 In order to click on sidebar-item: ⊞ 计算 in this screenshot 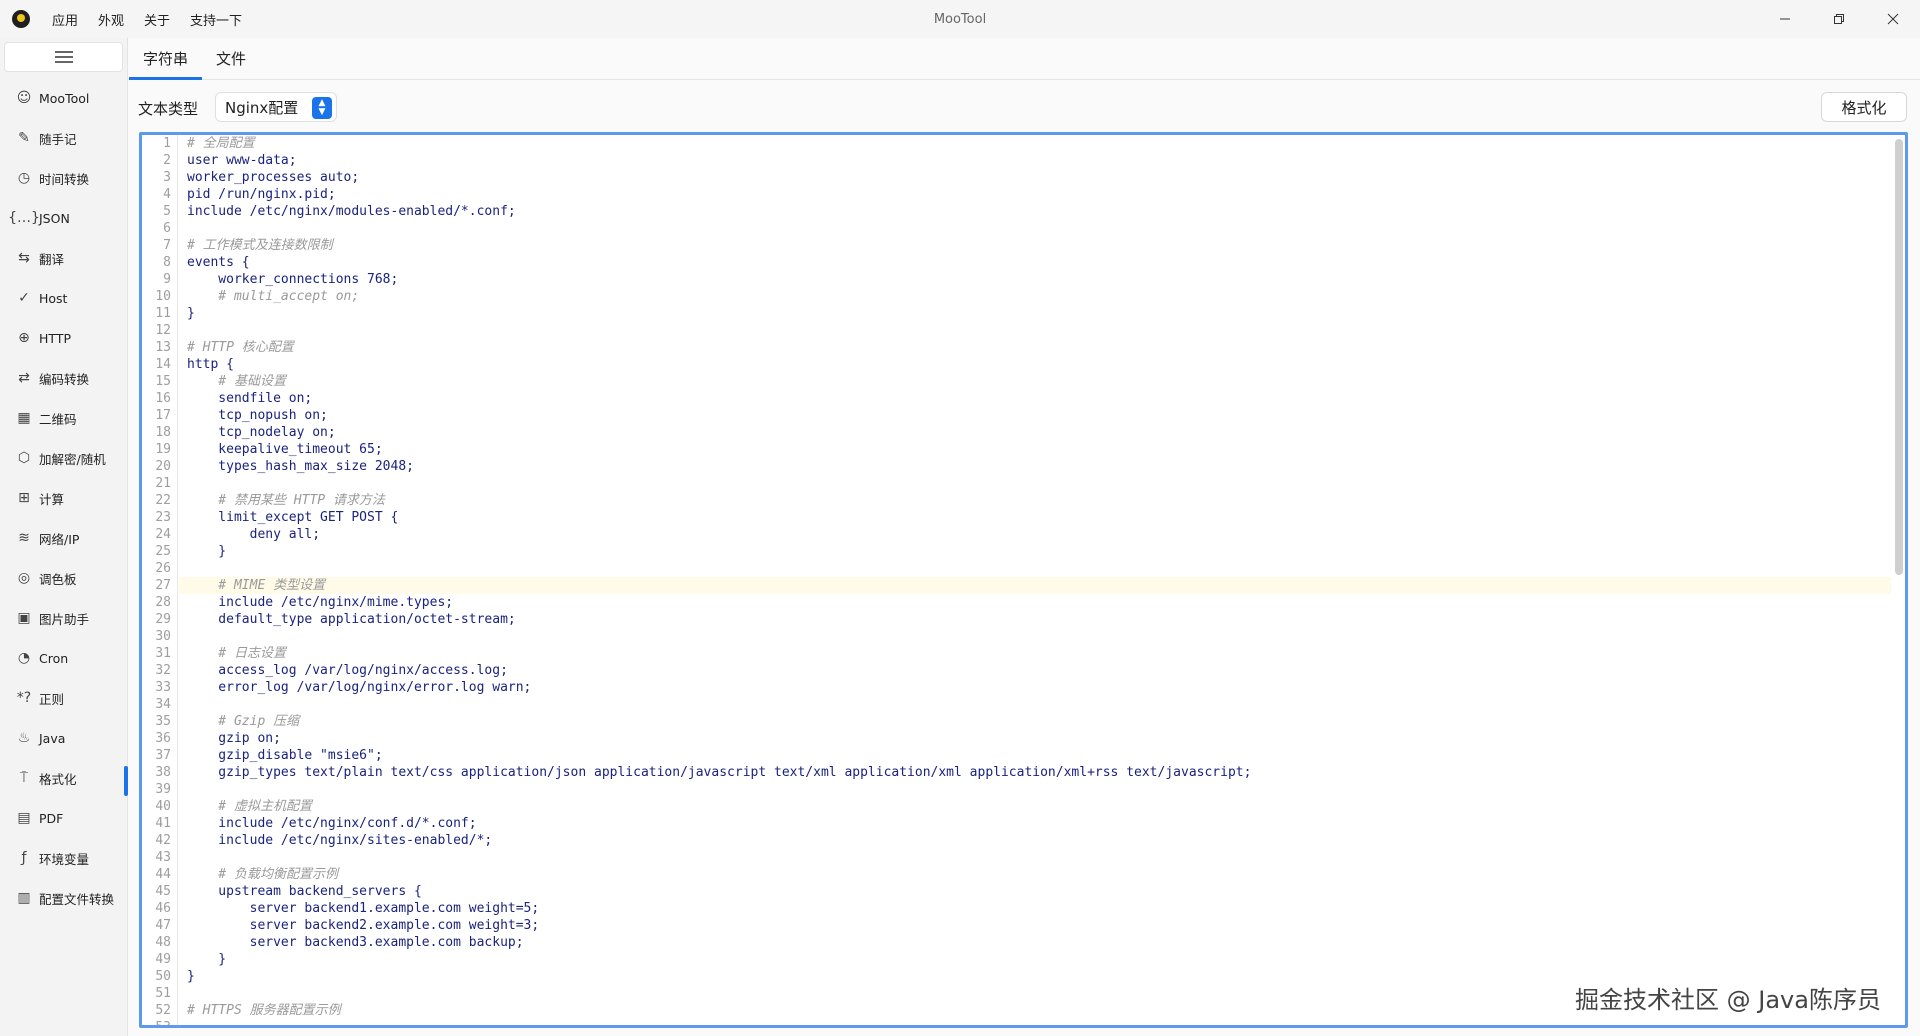, I will do `click(63, 498)`.